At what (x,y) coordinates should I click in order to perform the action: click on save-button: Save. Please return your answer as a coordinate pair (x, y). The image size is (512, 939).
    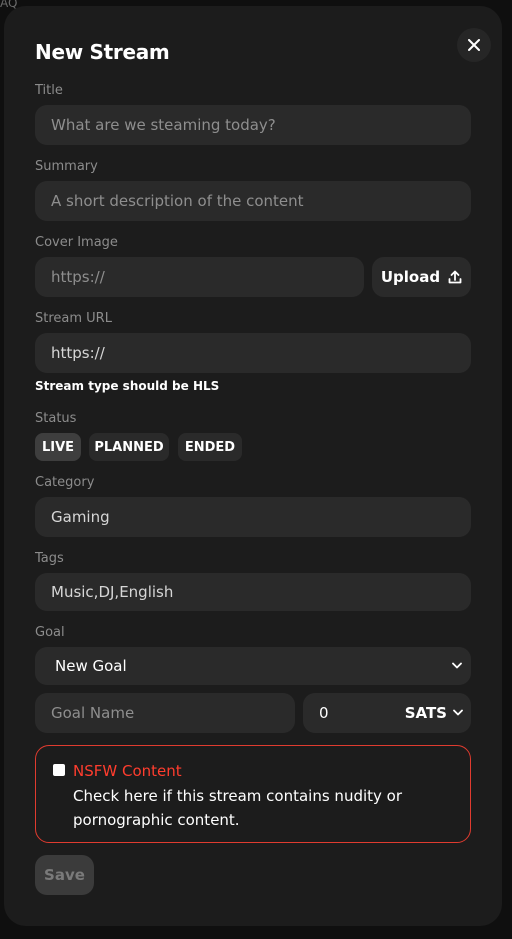
    Looking at the image, I should click on (64, 875).